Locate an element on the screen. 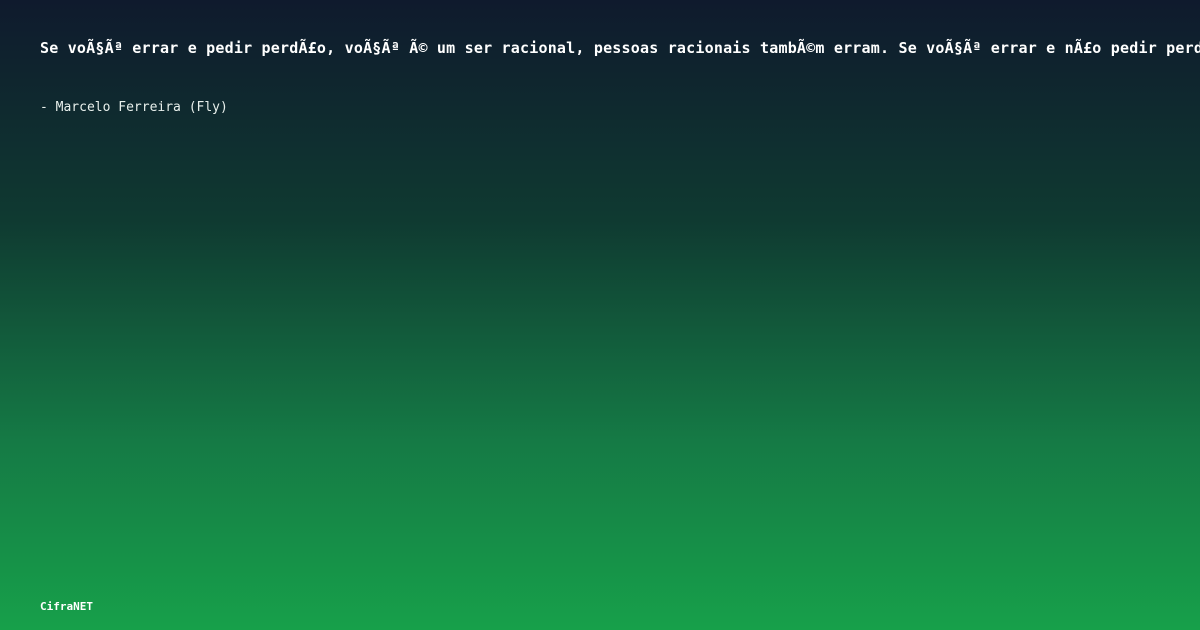 Image resolution: width=1200 pixels, height=630 pixels. brand-name: CifraNET is located at coordinates (66, 606).